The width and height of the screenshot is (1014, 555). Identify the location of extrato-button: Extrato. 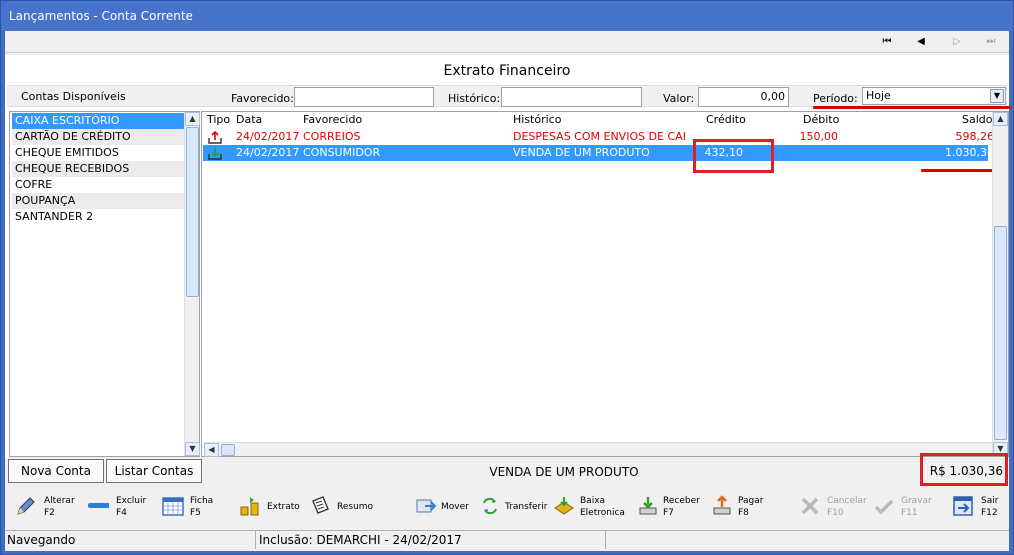
(269, 509).